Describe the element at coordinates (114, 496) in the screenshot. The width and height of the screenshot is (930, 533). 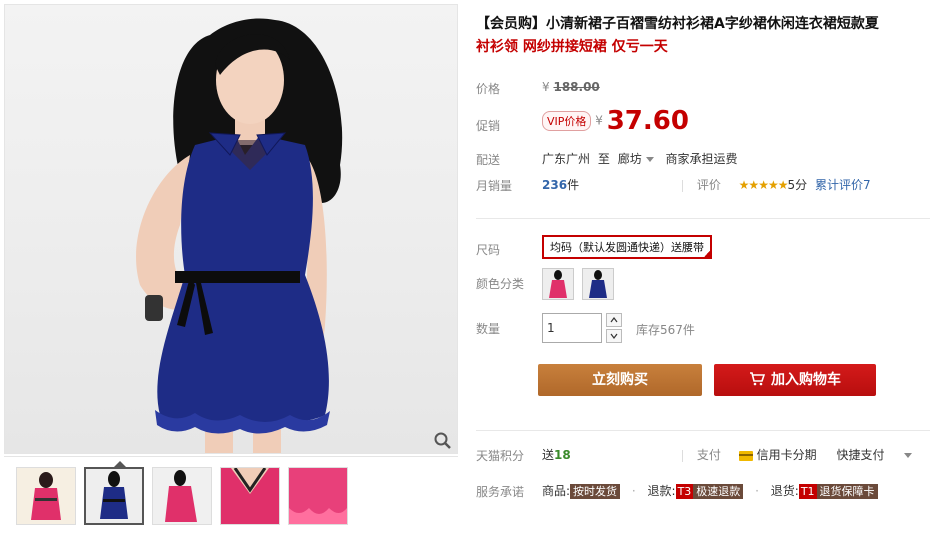
I see `thumbnail-navy-dress` at that location.